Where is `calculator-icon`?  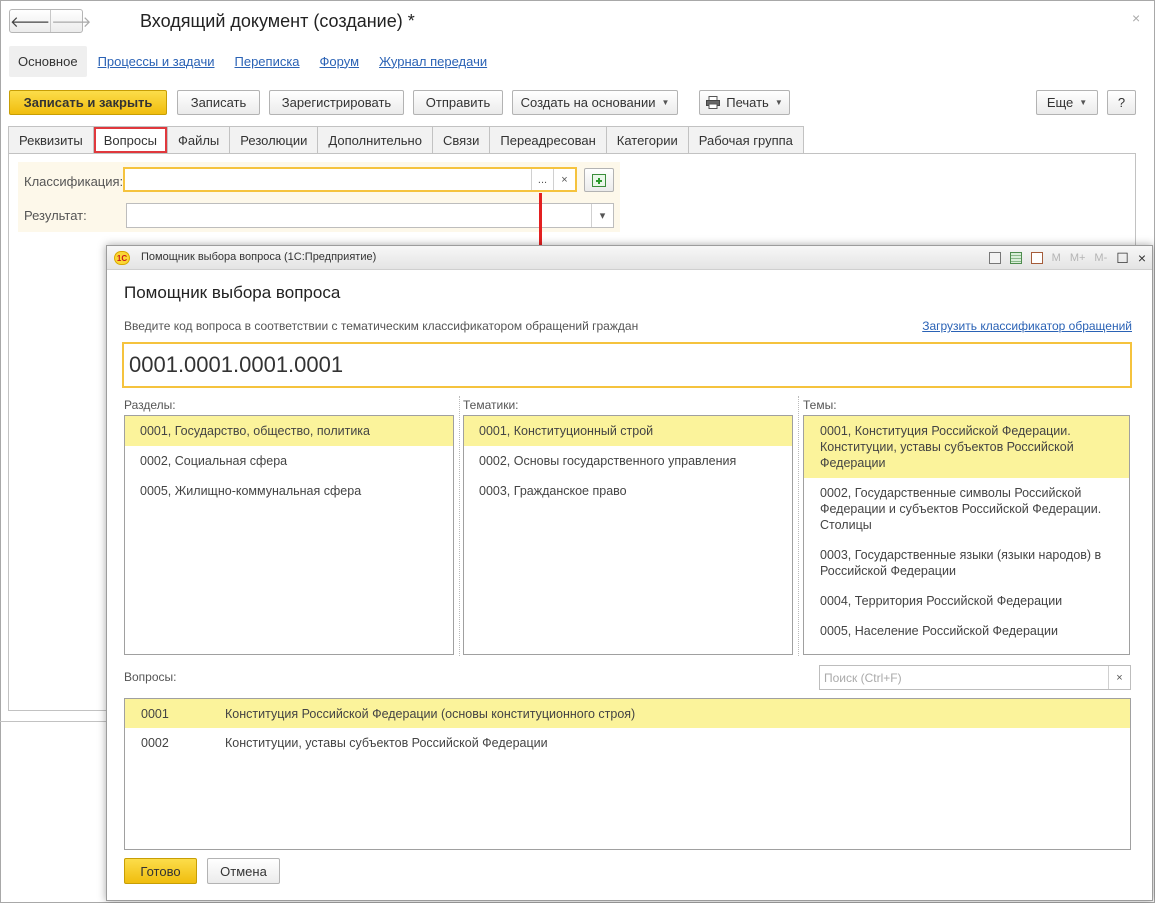 calculator-icon is located at coordinates (1015, 258).